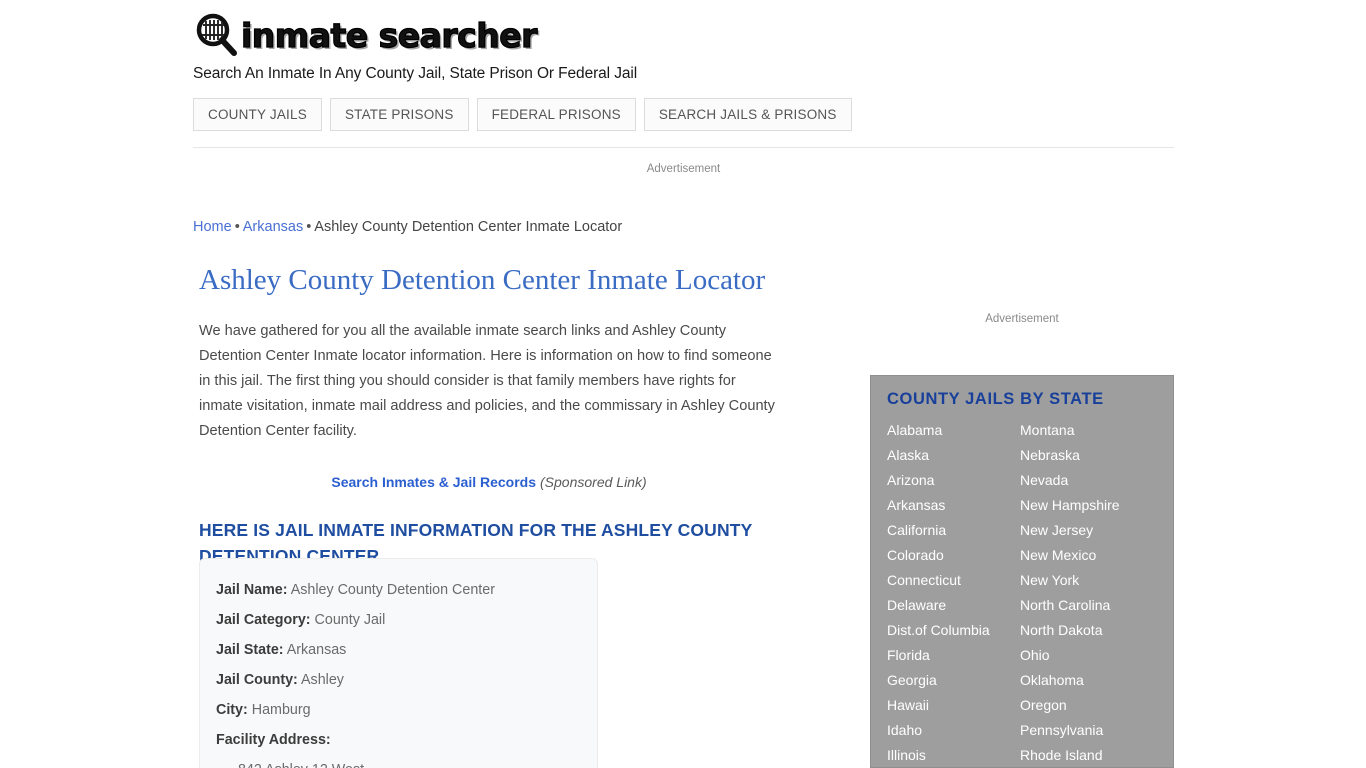 This screenshot has height=768, width=1366. I want to click on info-row-jail-county: Jail County: Ashley, so click(398, 680).